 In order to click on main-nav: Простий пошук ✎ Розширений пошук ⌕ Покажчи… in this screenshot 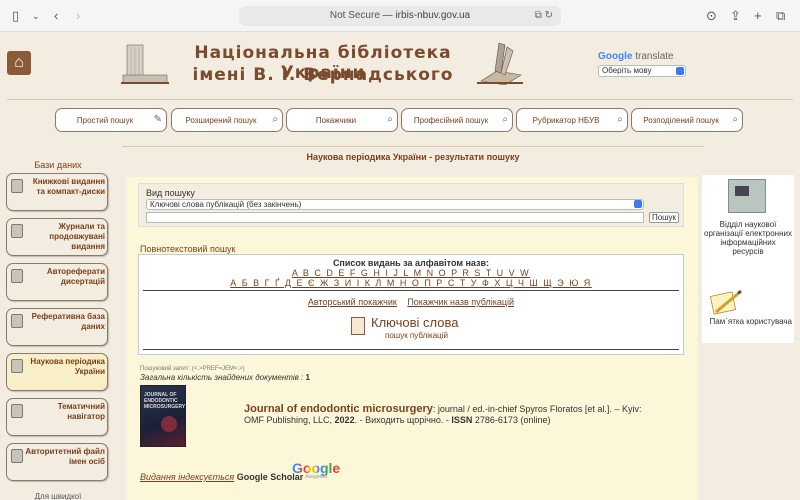, I will do `click(400, 120)`.